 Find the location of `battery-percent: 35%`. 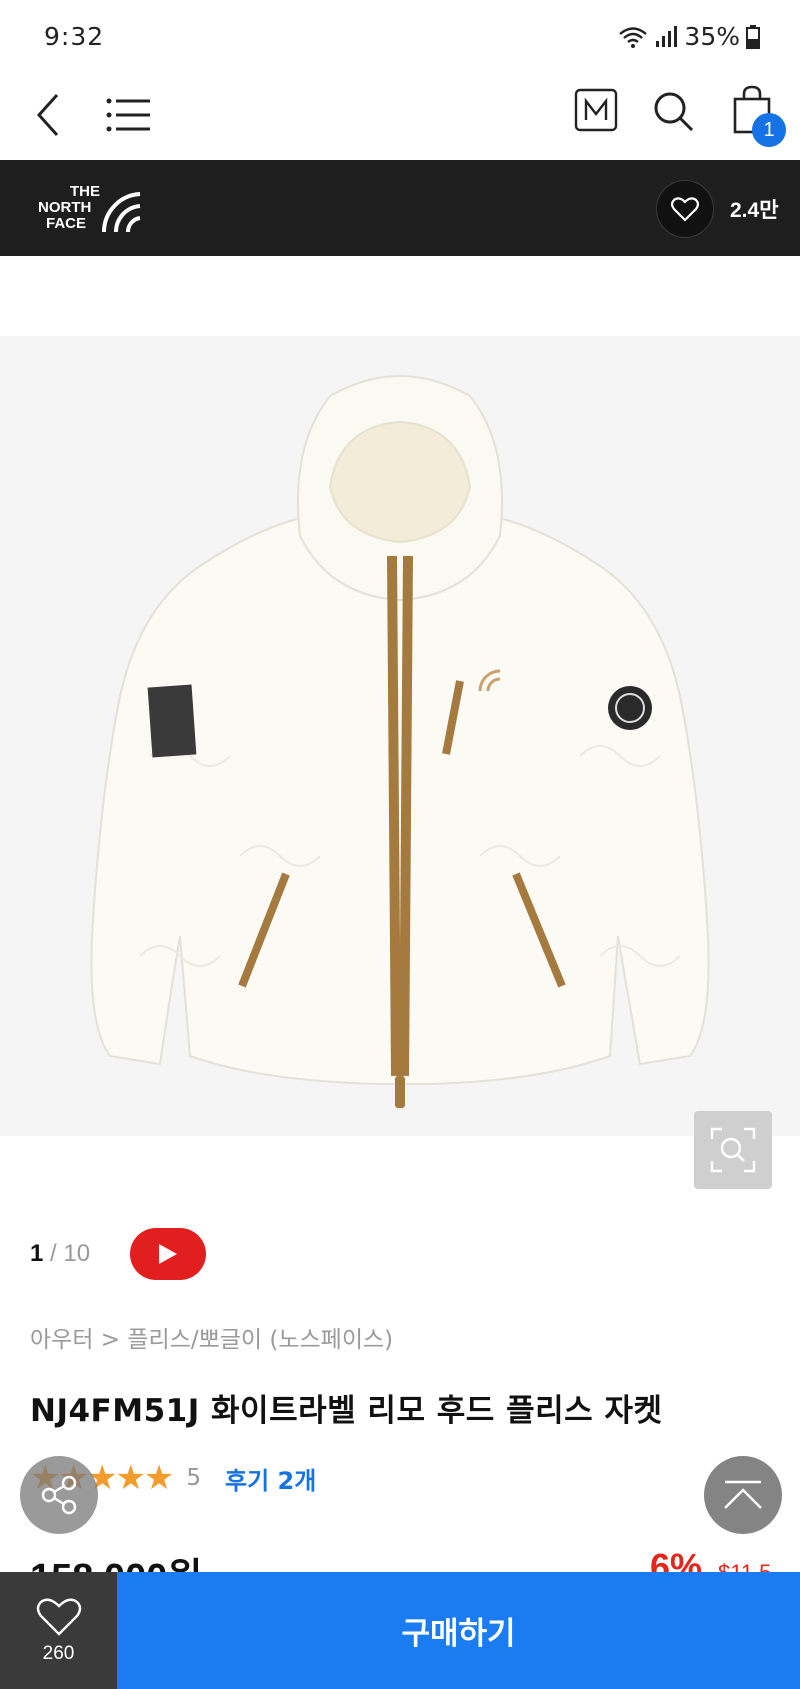

battery-percent: 35% is located at coordinates (712, 36).